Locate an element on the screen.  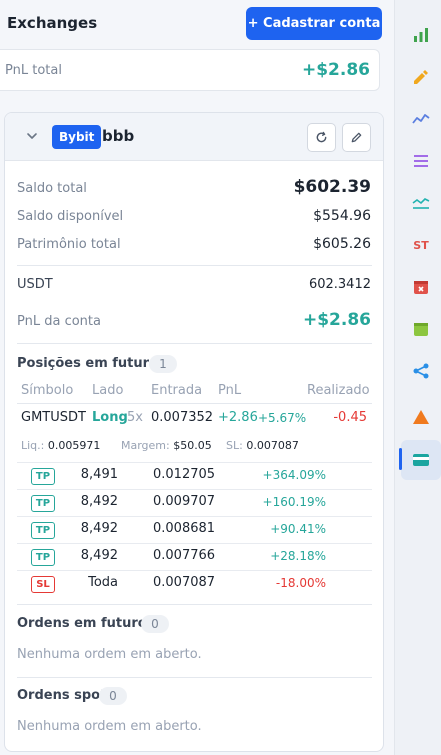
liquidation-price: Liq.: 0.005971 is located at coordinates (60, 445).